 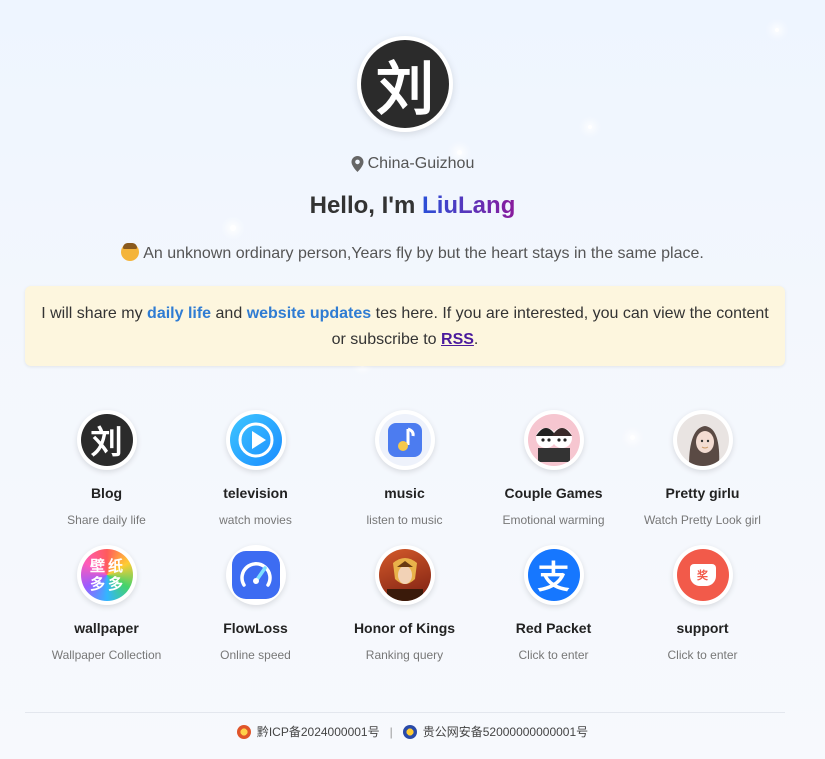 What do you see at coordinates (106, 655) in the screenshot?
I see `app-desc: Wallpaper Collection` at bounding box center [106, 655].